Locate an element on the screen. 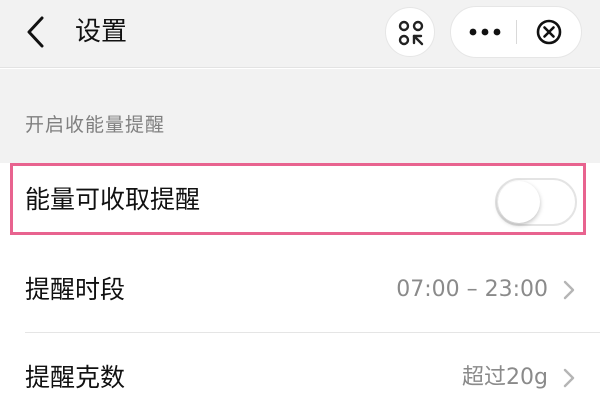  back-button is located at coordinates (37, 32).